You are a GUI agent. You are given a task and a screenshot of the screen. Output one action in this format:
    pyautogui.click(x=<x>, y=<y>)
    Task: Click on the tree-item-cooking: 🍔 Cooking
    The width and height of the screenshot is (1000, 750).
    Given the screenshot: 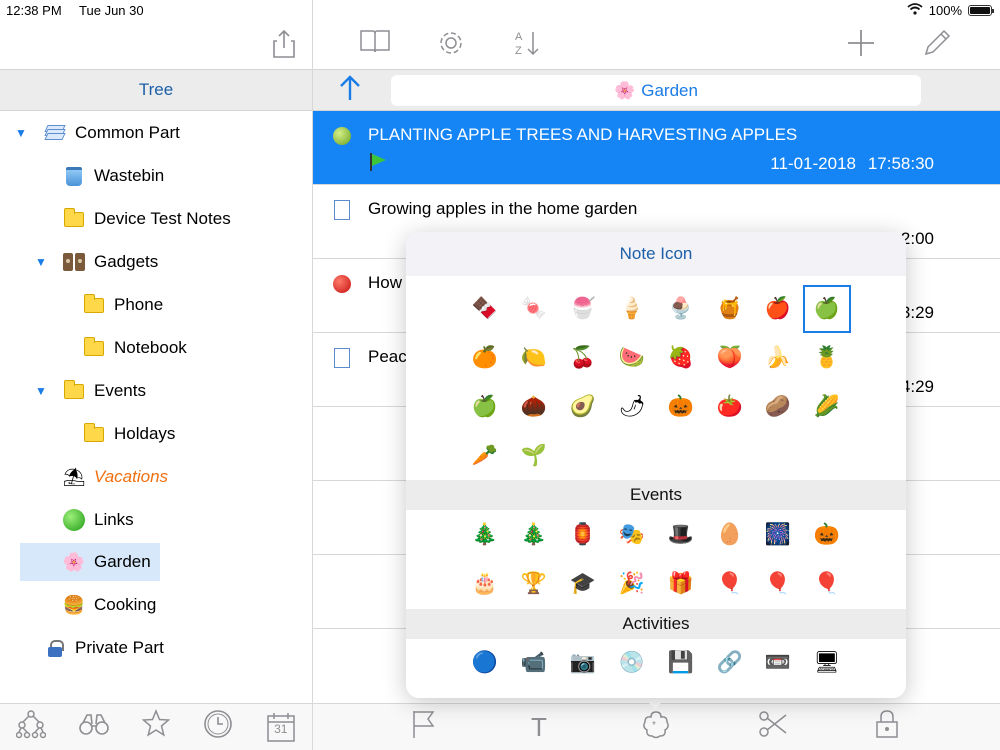 What is the action you would take?
    pyautogui.click(x=156, y=605)
    